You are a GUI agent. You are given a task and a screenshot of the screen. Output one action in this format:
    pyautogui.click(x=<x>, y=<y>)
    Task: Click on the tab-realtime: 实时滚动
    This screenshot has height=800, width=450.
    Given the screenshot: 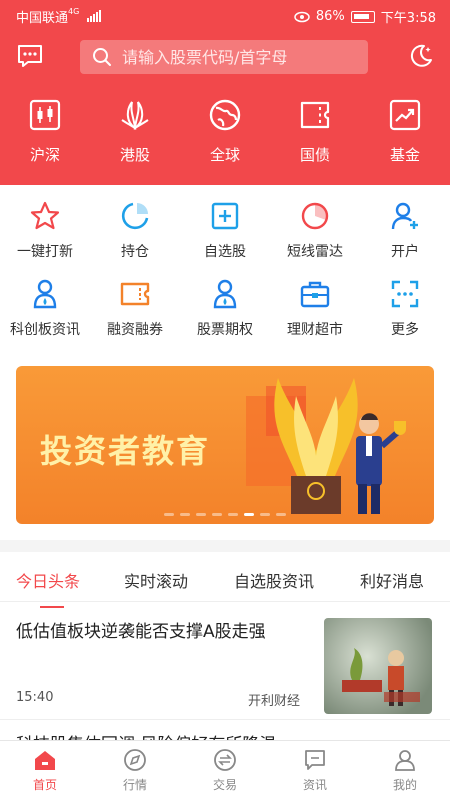 What is the action you would take?
    pyautogui.click(x=156, y=572)
    